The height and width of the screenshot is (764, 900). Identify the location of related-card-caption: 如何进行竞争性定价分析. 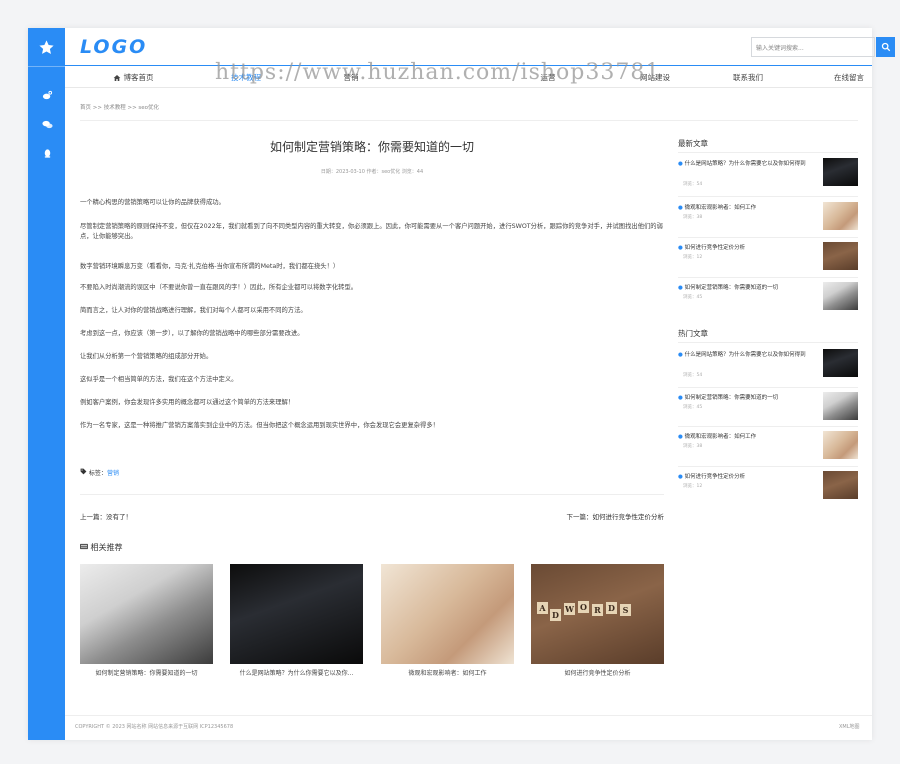
(597, 672).